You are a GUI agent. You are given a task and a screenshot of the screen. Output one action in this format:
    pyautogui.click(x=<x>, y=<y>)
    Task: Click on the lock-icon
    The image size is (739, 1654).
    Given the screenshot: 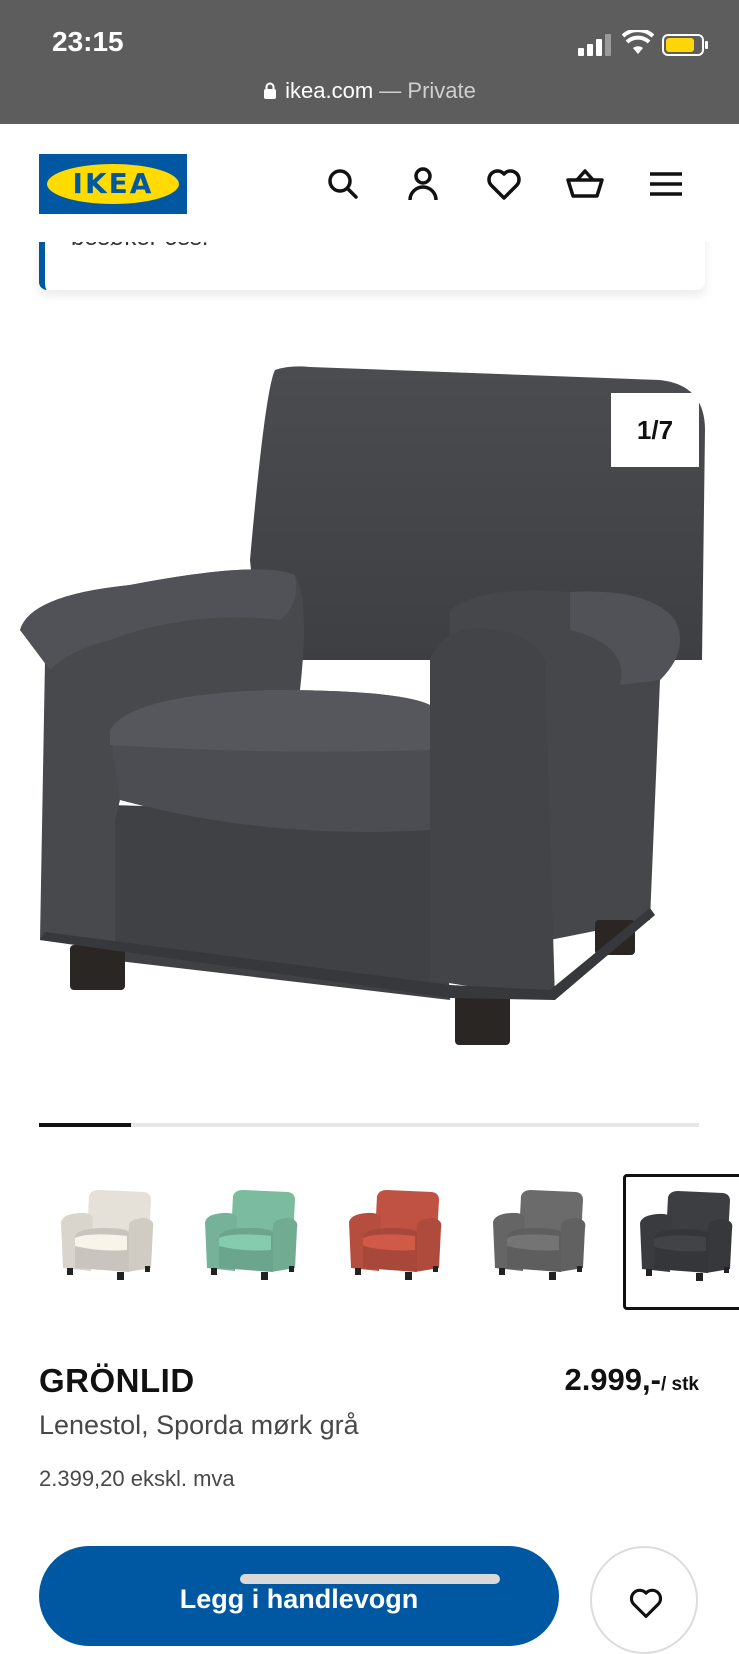 What is the action you would take?
    pyautogui.click(x=270, y=90)
    